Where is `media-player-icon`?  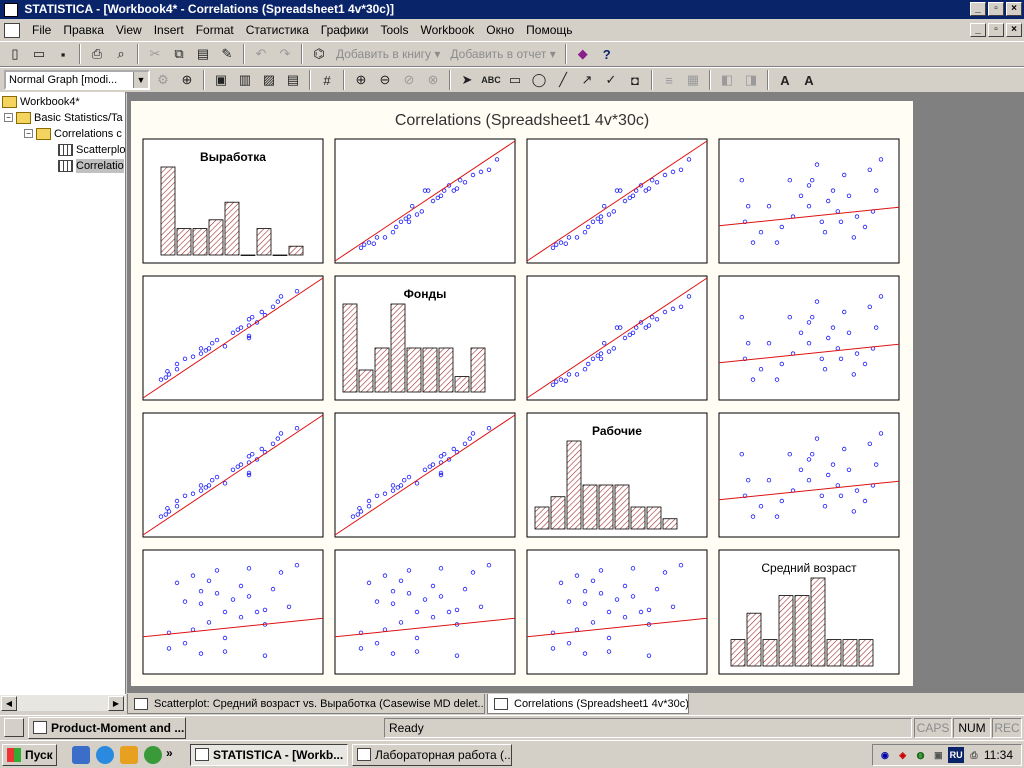
media-player-icon is located at coordinates (153, 755).